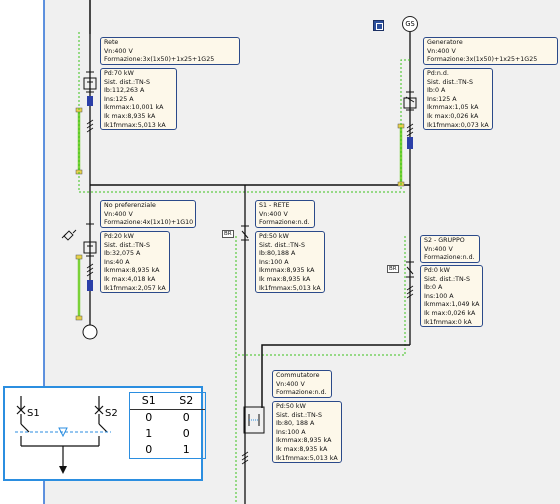 Image resolution: width=560 pixels, height=504 pixels. Describe the element at coordinates (111, 42) in the screenshot. I see `rete-name: Rete` at that location.